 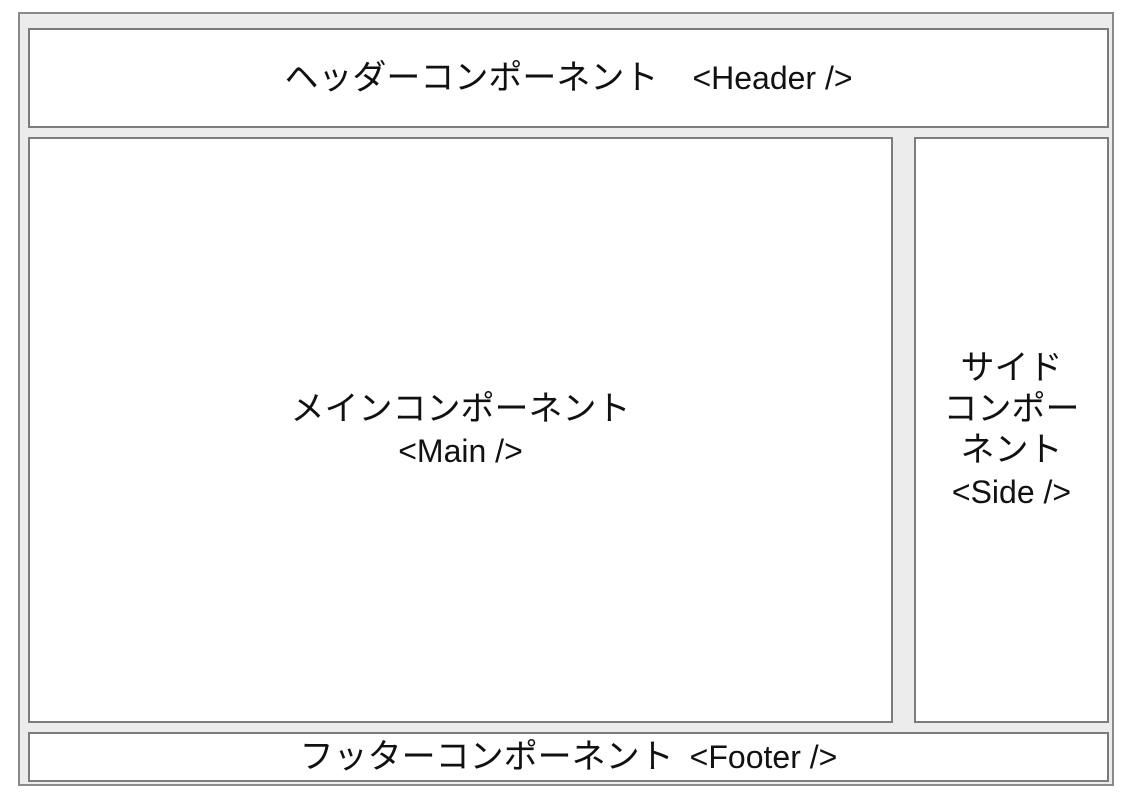 I want to click on side-label-line-1: サイド, so click(x=1011, y=367).